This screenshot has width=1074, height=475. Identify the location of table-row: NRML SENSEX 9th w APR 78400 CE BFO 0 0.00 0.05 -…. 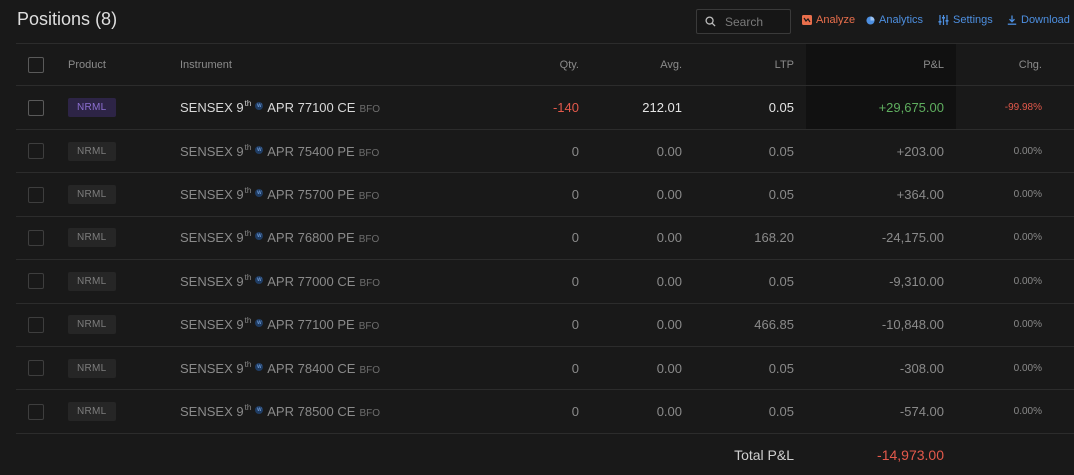
(545, 369).